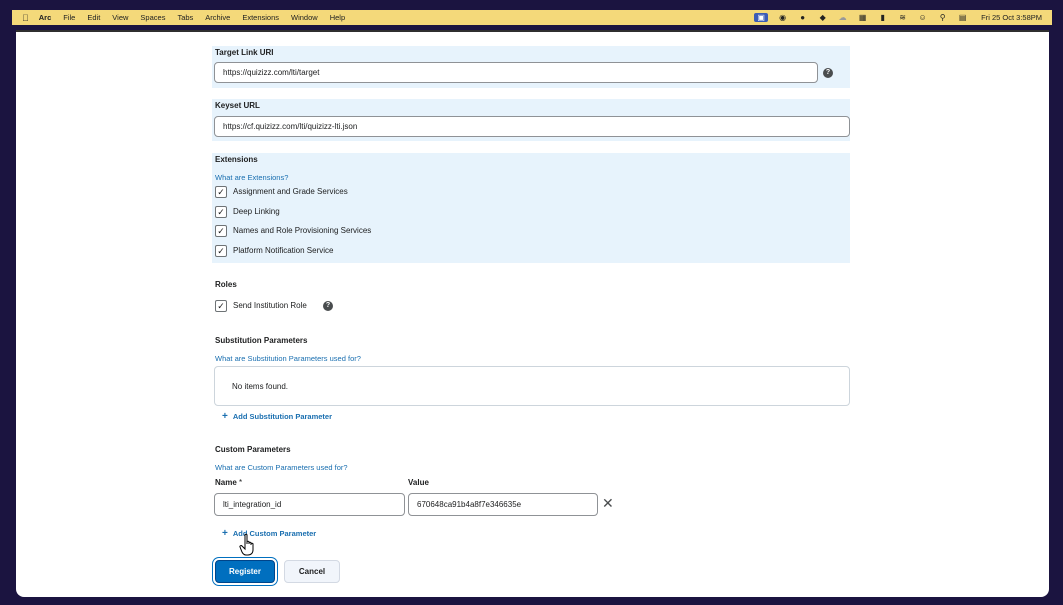 This screenshot has width=1063, height=605. I want to click on menu-item-tabs: Tabs, so click(185, 17).